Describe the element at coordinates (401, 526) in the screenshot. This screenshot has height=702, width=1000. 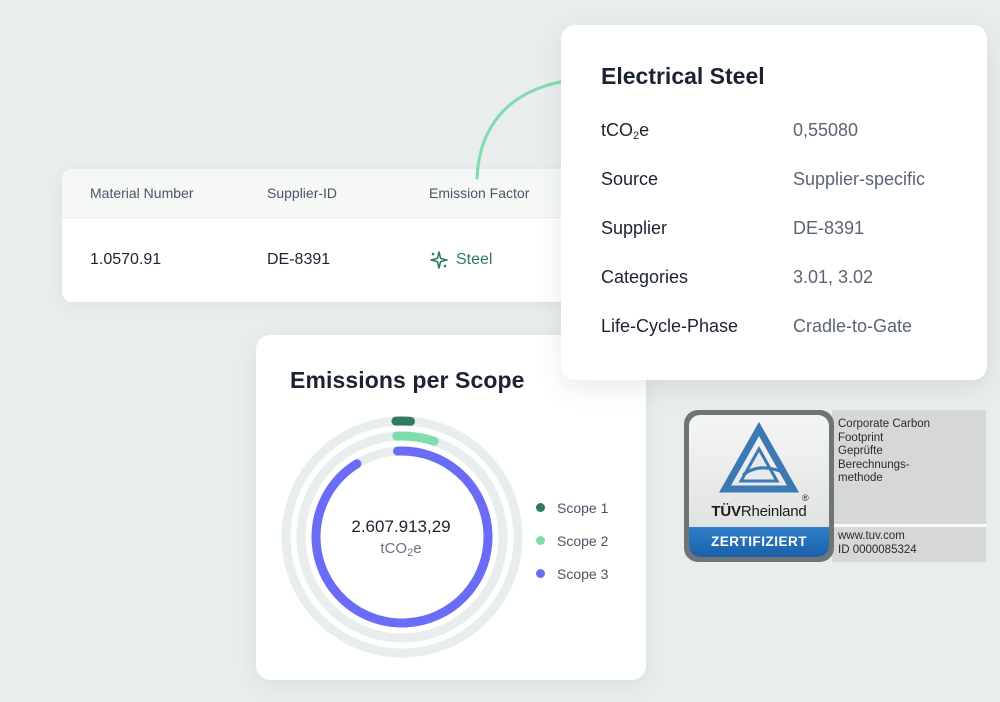
I see `donut-total-value: 2.607.913,29` at that location.